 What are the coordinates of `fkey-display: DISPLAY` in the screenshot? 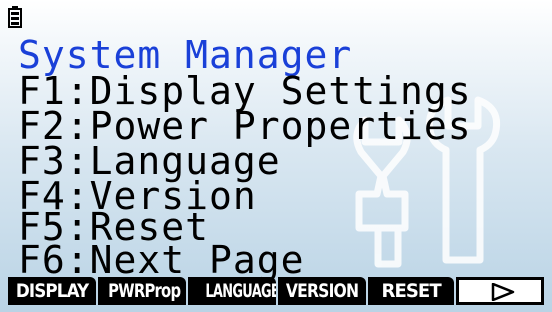 It's located at (52, 291).